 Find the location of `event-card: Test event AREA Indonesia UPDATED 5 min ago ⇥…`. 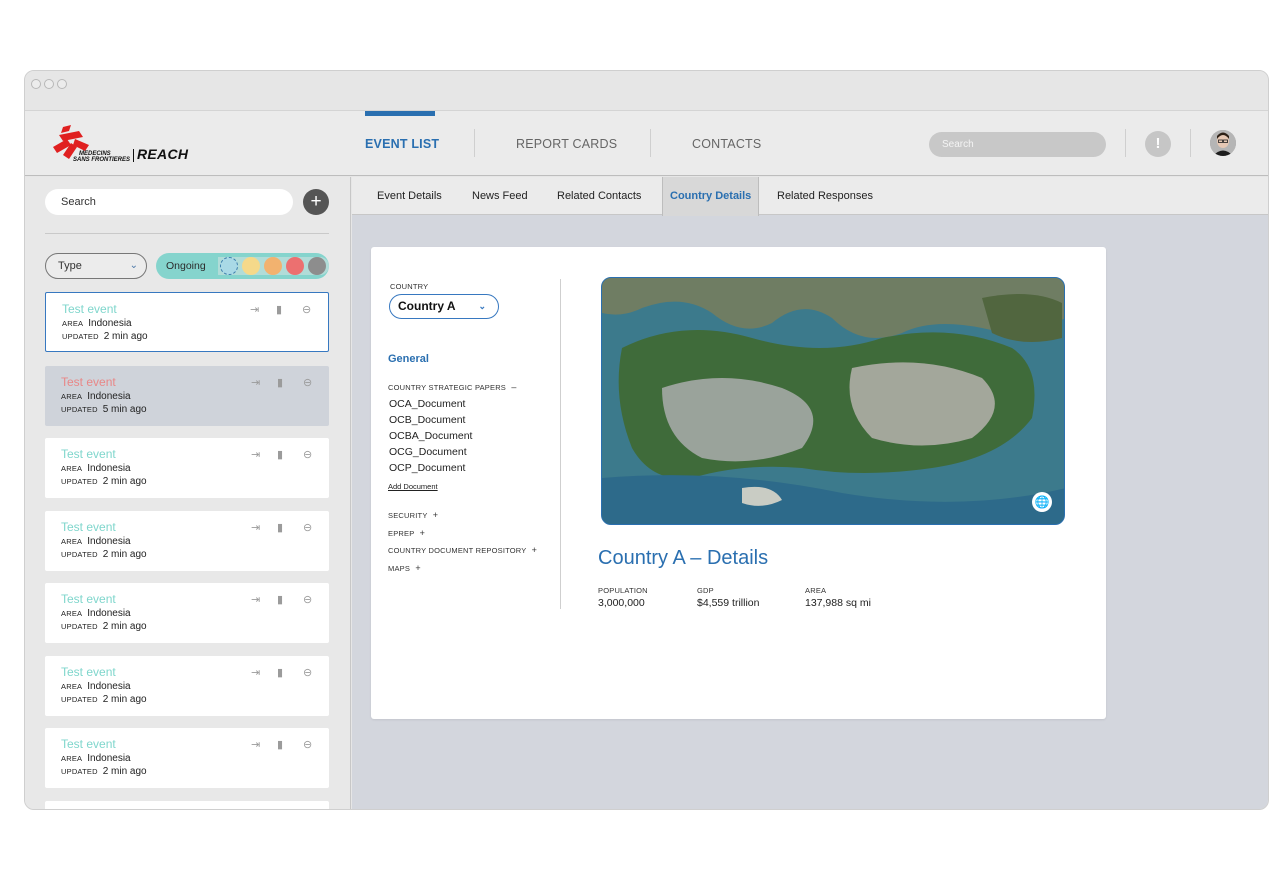

event-card: Test event AREA Indonesia UPDATED 5 min ago ⇥… is located at coordinates (187, 396).